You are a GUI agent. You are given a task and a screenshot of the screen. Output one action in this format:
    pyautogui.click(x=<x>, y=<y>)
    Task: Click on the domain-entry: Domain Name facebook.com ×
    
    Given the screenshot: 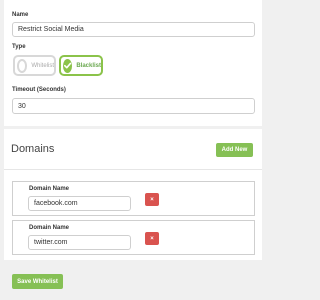 What is the action you would take?
    pyautogui.click(x=133, y=198)
    